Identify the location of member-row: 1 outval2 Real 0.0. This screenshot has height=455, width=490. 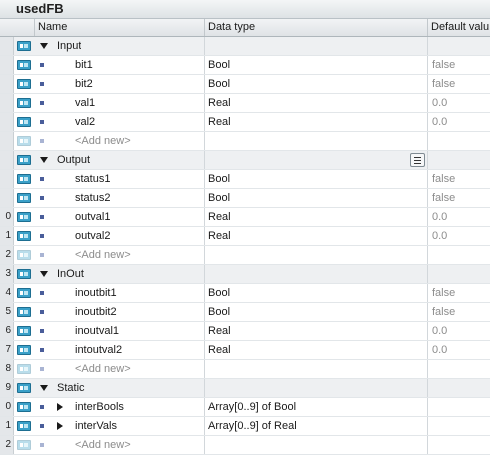
(245, 236).